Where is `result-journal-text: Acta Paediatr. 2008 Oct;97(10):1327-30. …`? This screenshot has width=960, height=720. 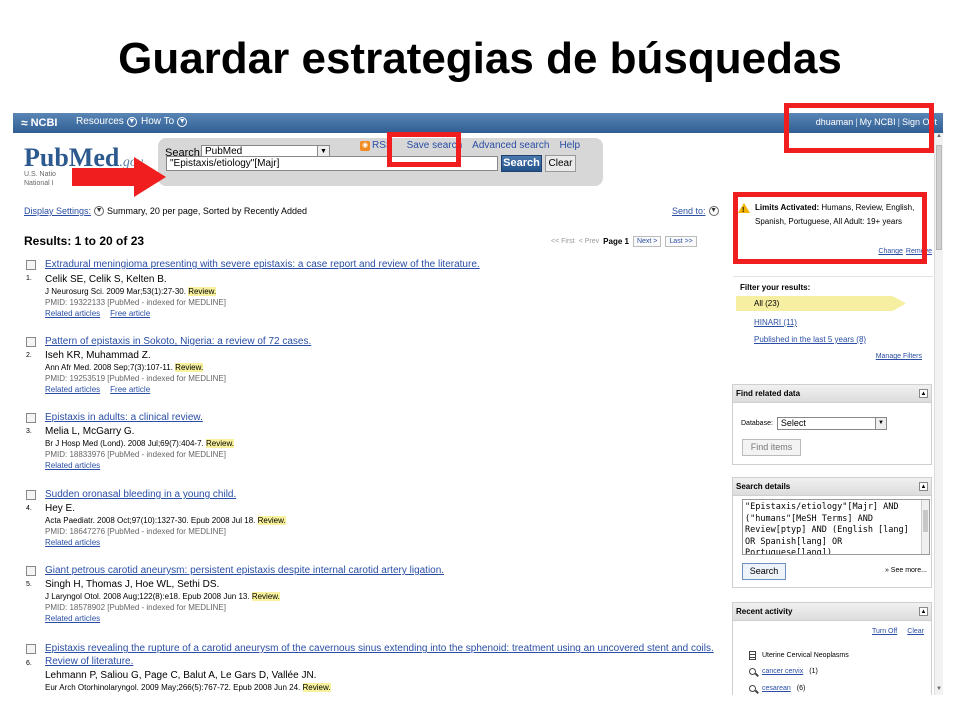 result-journal-text: Acta Paediatr. 2008 Oct;97(10):1327-30. … is located at coordinates (150, 520).